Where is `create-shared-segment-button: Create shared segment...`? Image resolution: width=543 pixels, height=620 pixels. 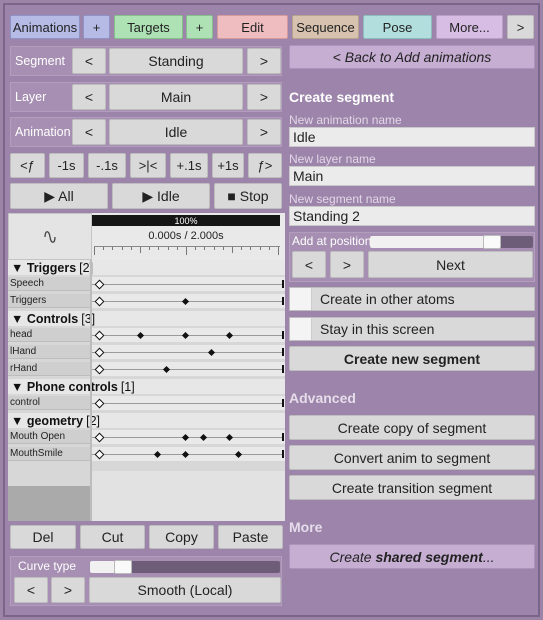 create-shared-segment-button: Create shared segment... is located at coordinates (412, 556).